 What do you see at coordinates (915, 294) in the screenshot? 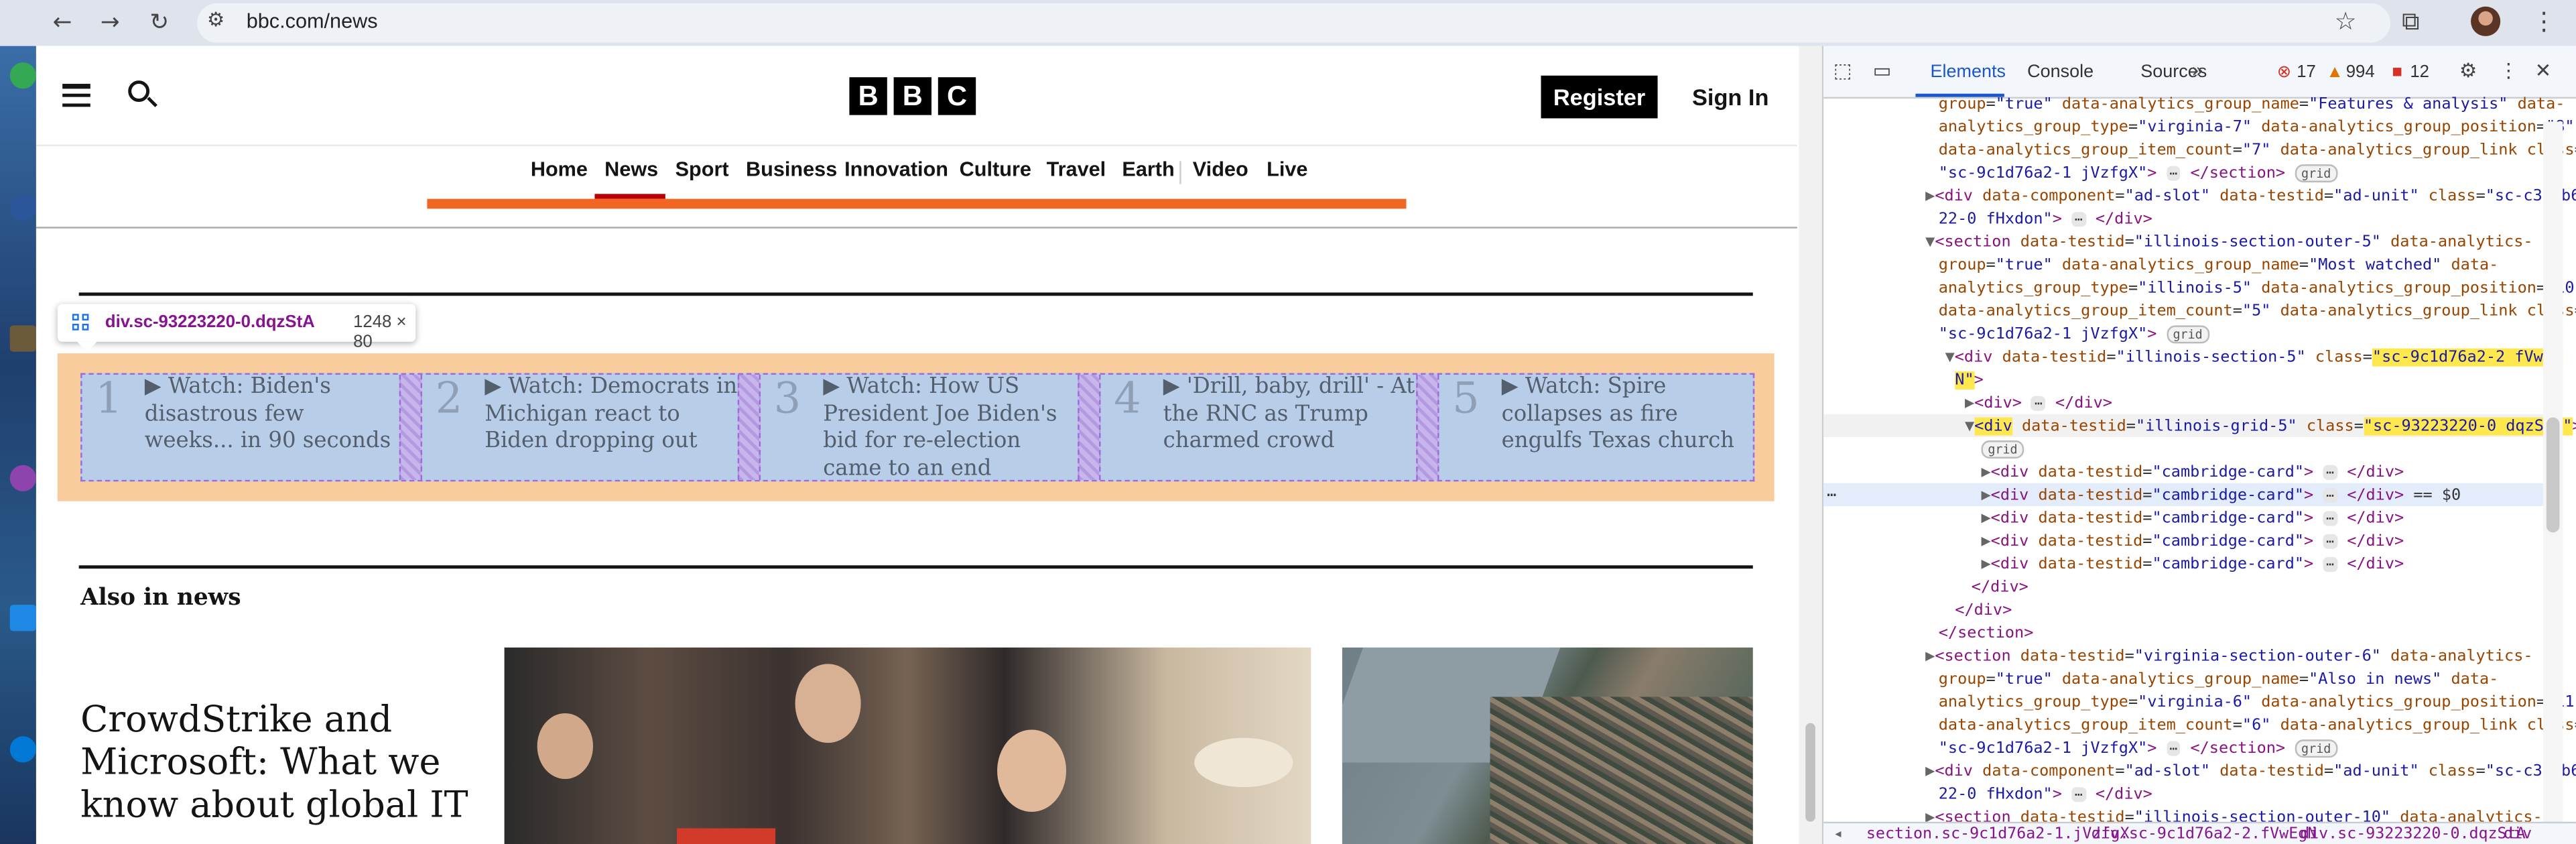
I see `section-rule` at bounding box center [915, 294].